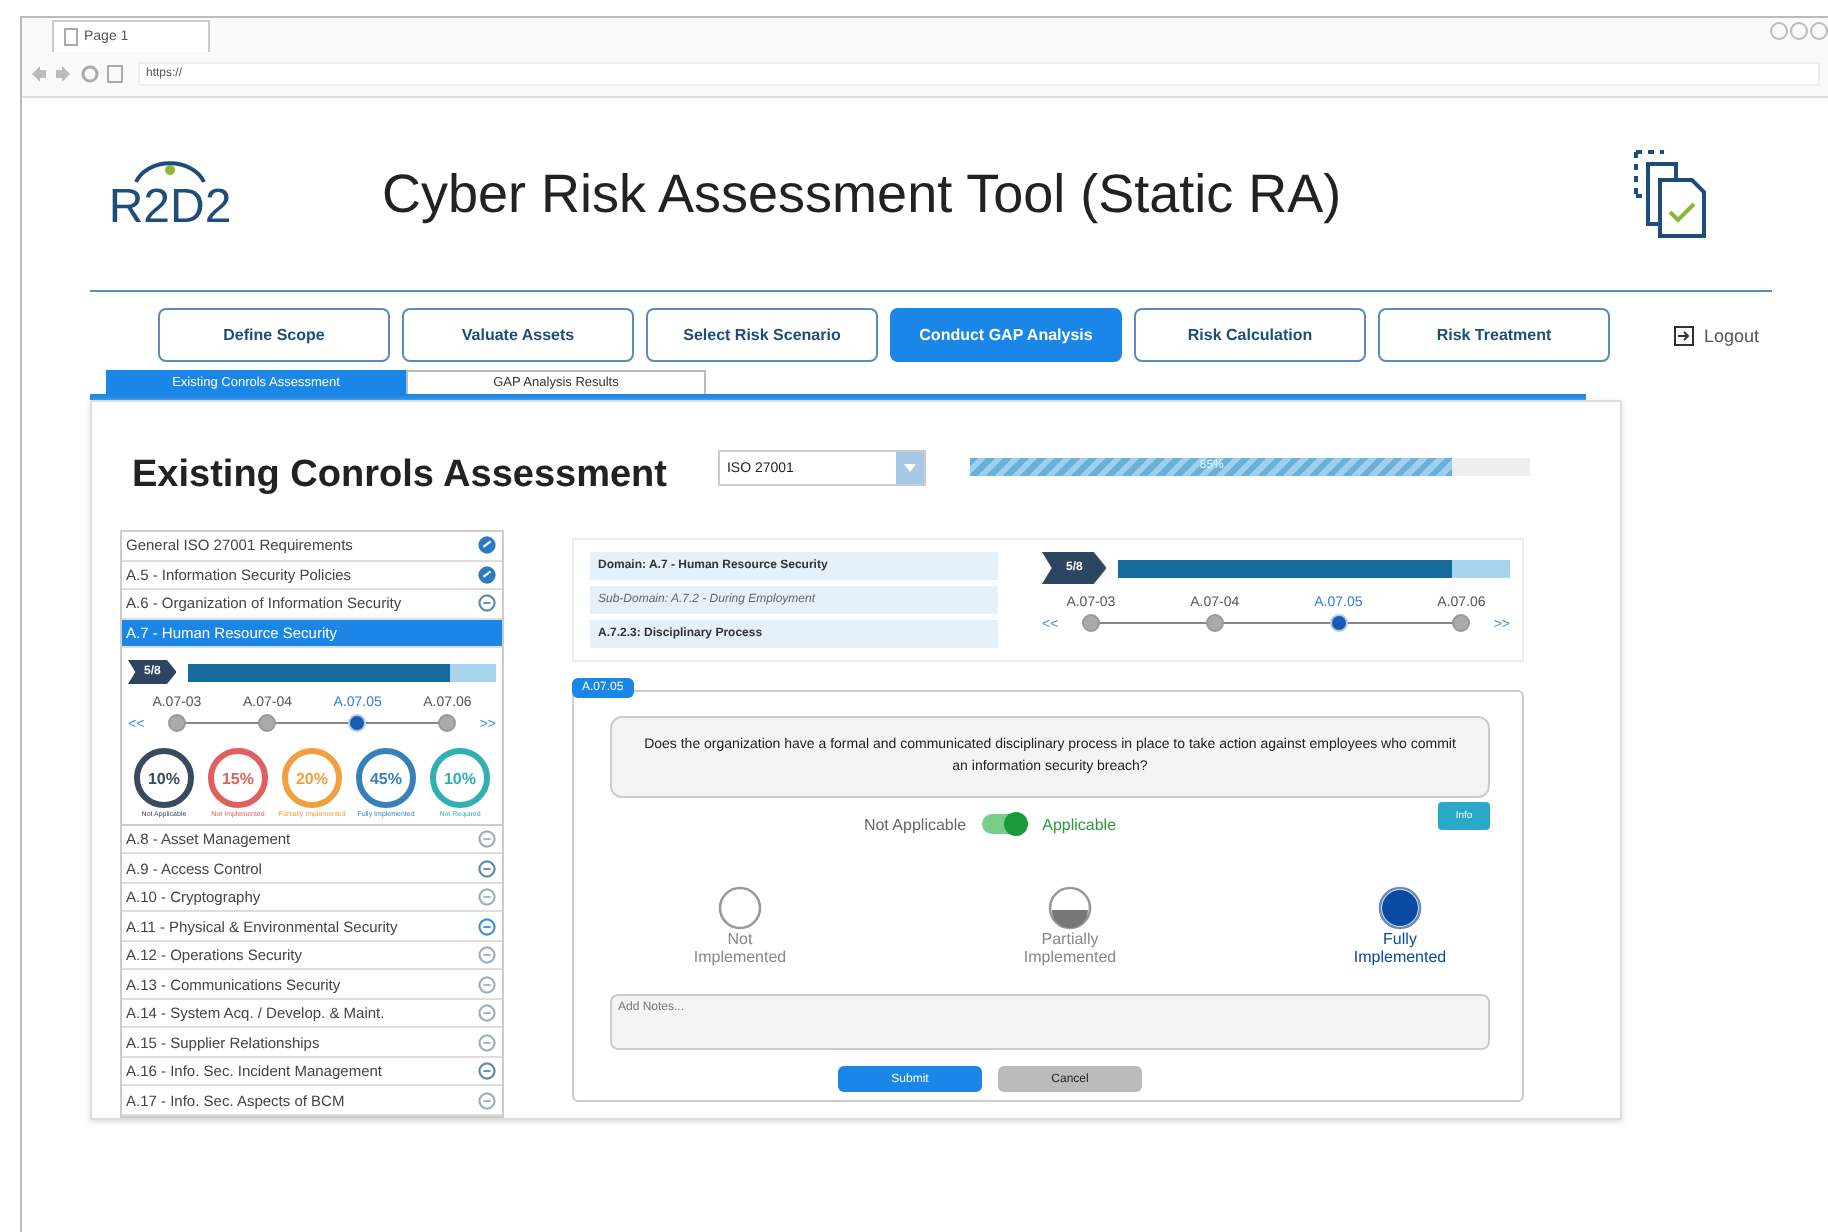 The image size is (1828, 1232). Describe the element at coordinates (238, 778) in the screenshot. I see `percentage-ring: 15%` at that location.